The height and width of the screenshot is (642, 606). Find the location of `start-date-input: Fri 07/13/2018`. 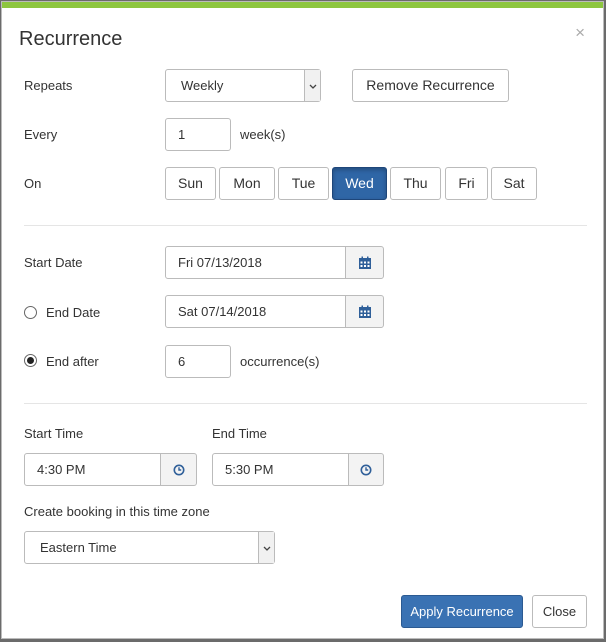

start-date-input: Fri 07/13/2018 is located at coordinates (255, 262).